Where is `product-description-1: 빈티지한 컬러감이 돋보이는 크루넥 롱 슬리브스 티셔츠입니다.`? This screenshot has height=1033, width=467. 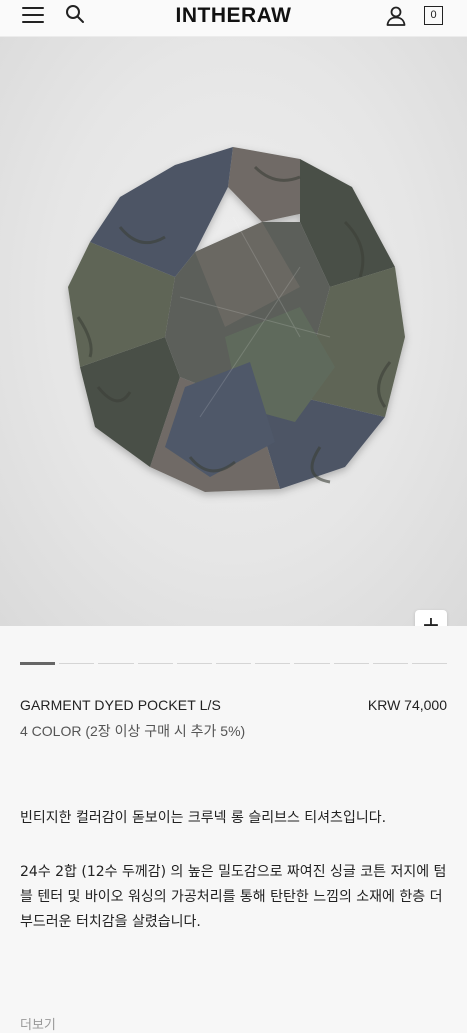 product-description-1: 빈티지한 컬러감이 돋보이는 크루넥 롱 슬리브스 티셔츠입니다. is located at coordinates (203, 818).